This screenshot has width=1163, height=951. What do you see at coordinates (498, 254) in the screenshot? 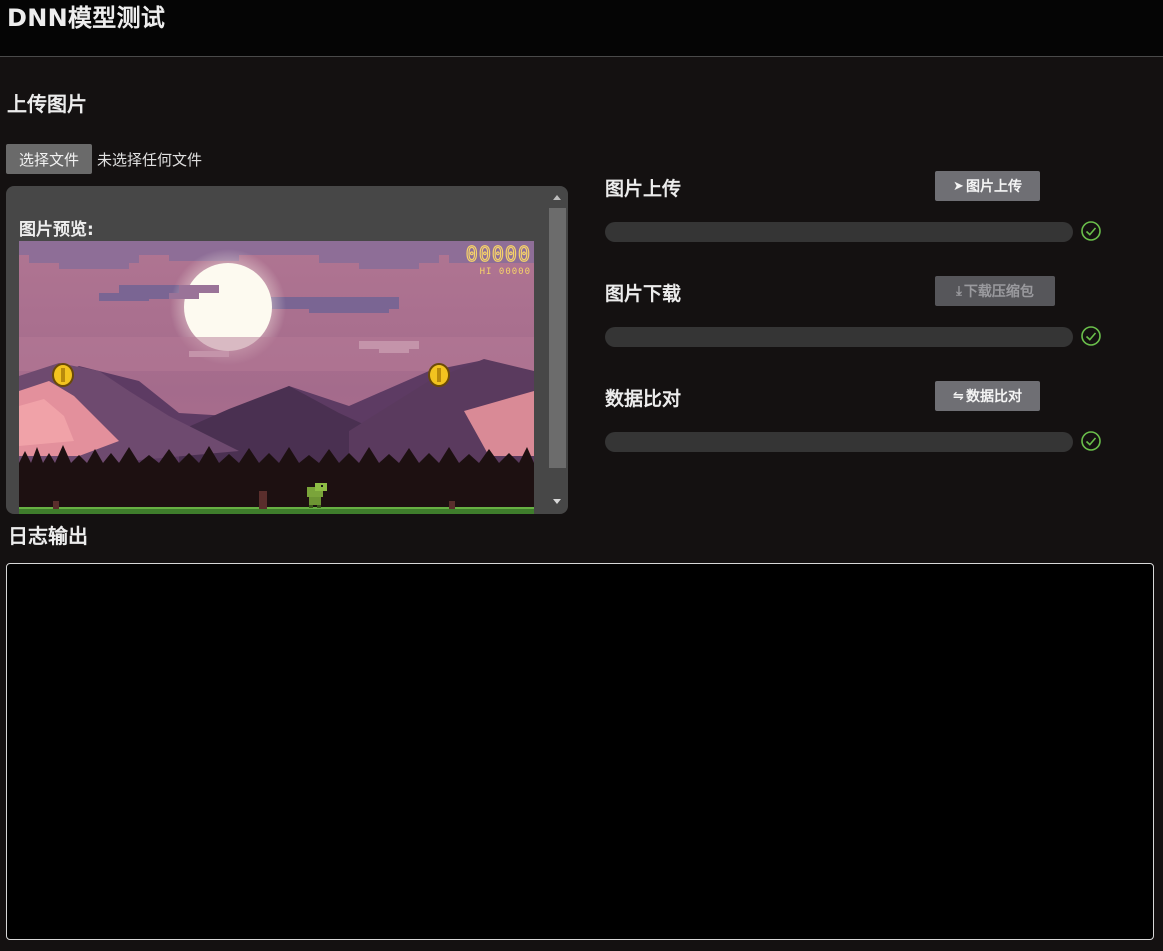
I see `score-display: 00000` at bounding box center [498, 254].